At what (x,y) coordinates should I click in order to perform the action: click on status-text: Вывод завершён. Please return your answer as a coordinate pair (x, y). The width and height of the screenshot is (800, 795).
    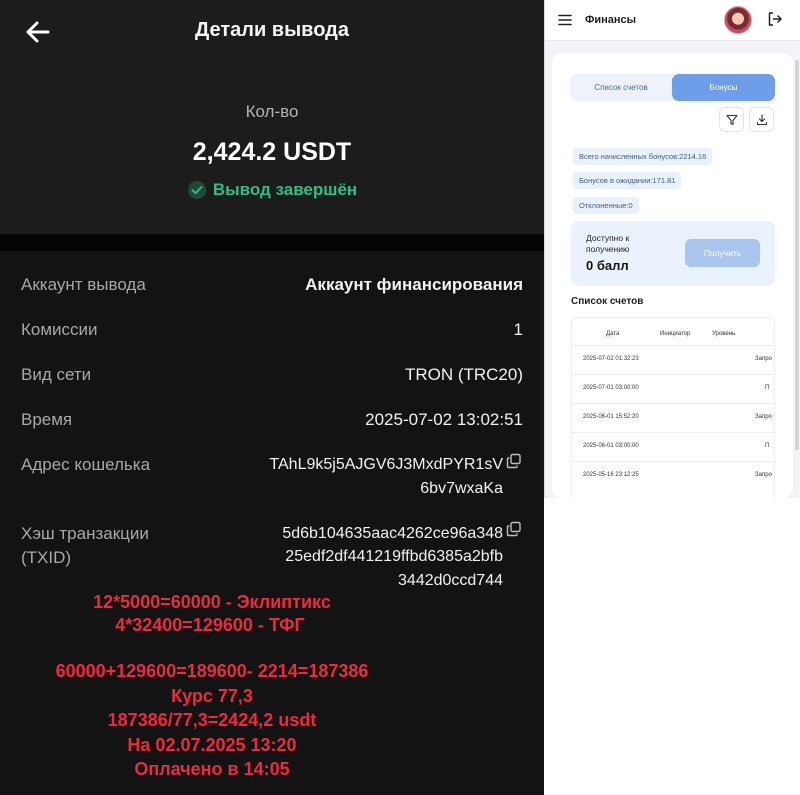
    Looking at the image, I should click on (285, 189).